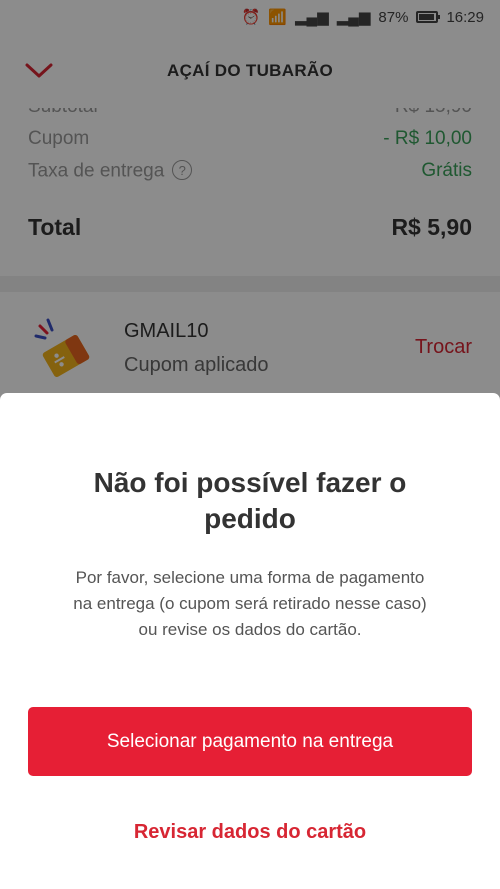  Describe the element at coordinates (250, 741) in the screenshot. I see `select-payment-on-delivery-button: Selecionar pagamento na entrega` at that location.